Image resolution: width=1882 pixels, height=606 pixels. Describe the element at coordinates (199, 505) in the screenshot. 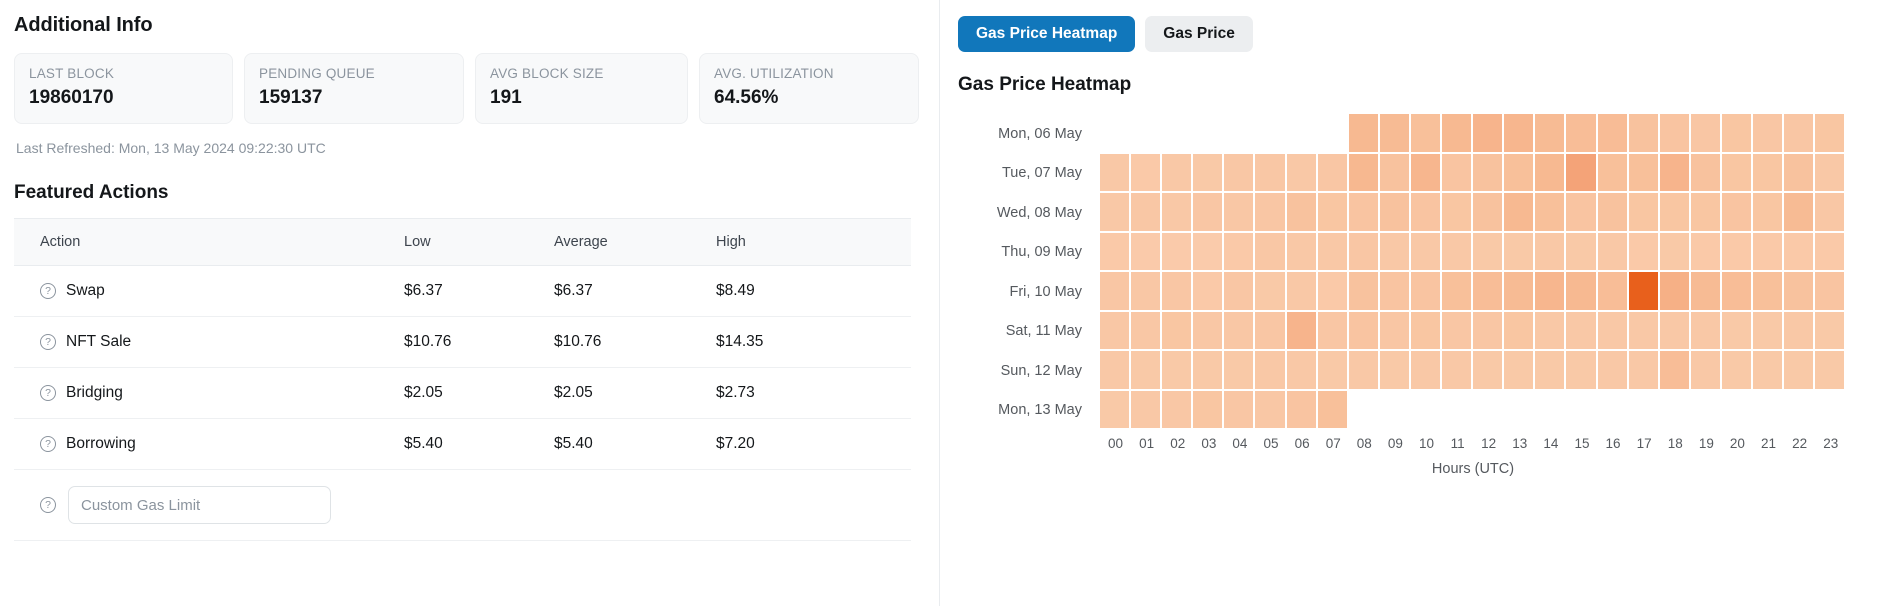

I see `custom-gas-limit-input` at that location.